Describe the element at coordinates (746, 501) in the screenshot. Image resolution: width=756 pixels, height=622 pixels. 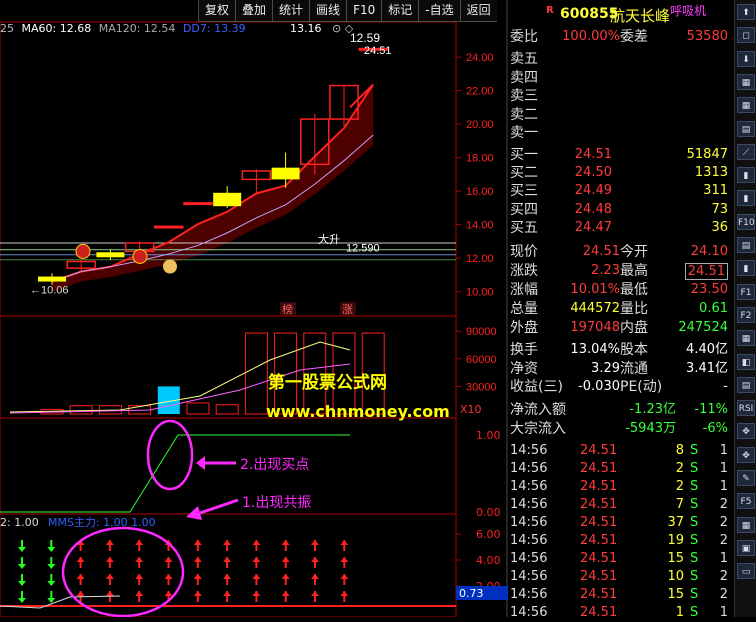
I see `side-tool-icon: F5` at that location.